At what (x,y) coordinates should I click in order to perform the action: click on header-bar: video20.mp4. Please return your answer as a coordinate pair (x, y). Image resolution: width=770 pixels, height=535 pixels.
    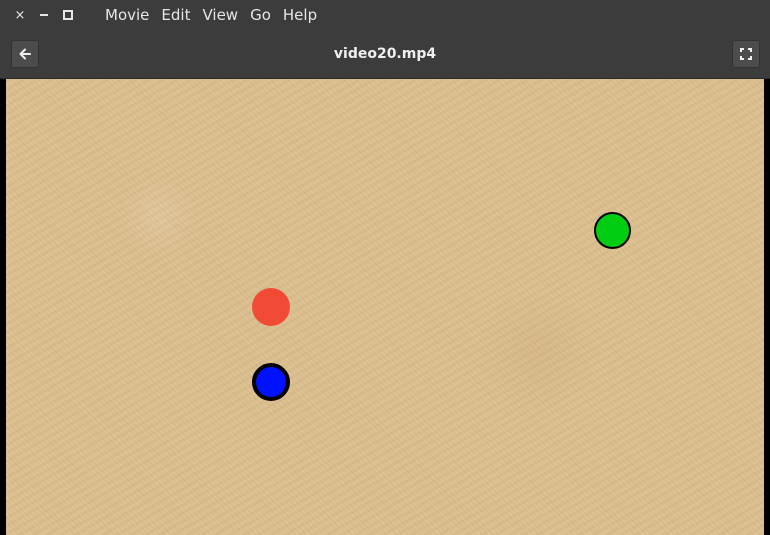
    Looking at the image, I should click on (385, 54).